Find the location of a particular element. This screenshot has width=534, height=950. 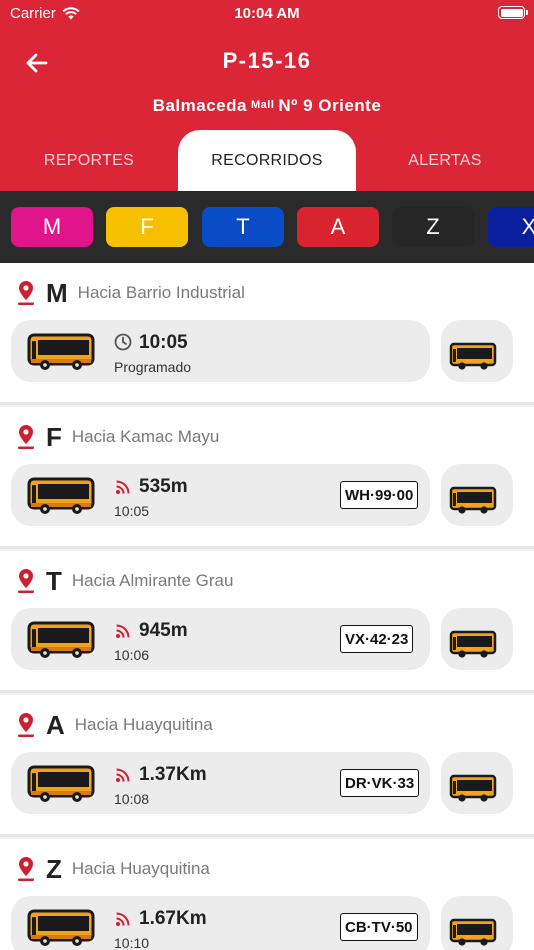

route-letter: T is located at coordinates (54, 580).